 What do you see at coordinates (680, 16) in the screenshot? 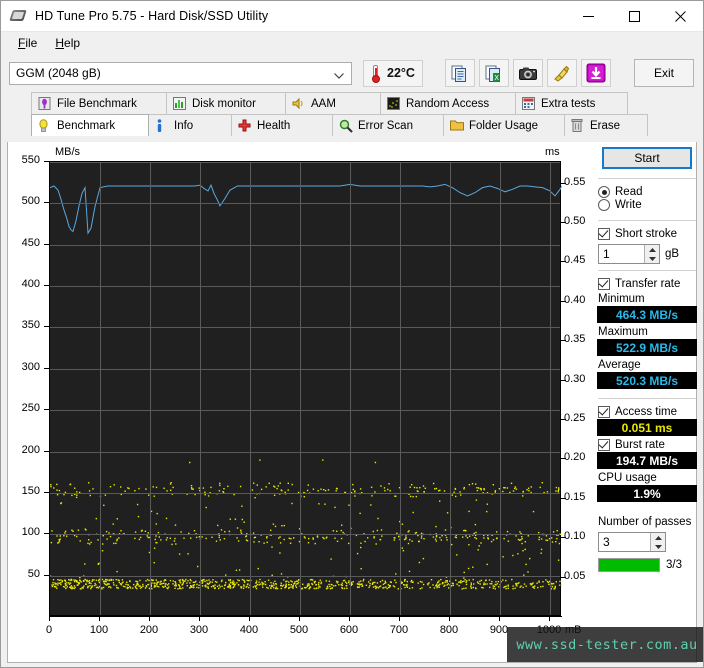
I see `close-button` at bounding box center [680, 16].